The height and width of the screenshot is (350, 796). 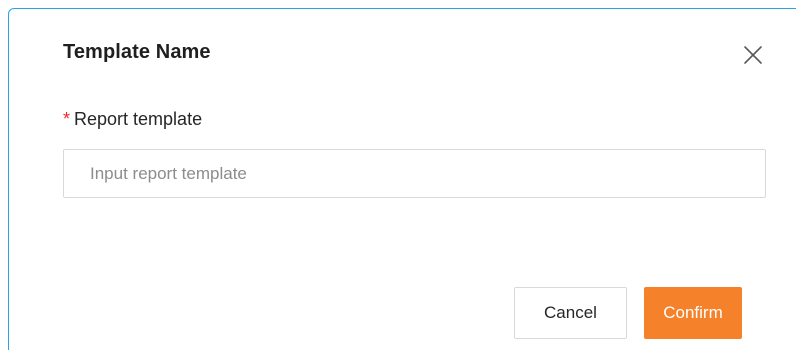 I want to click on required-marker: *, so click(x=67, y=119).